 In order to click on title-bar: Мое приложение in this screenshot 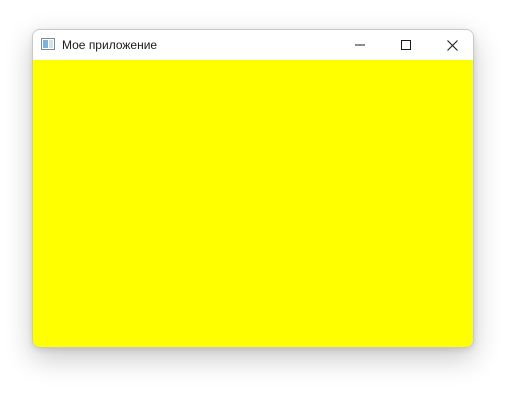, I will do `click(253, 45)`.